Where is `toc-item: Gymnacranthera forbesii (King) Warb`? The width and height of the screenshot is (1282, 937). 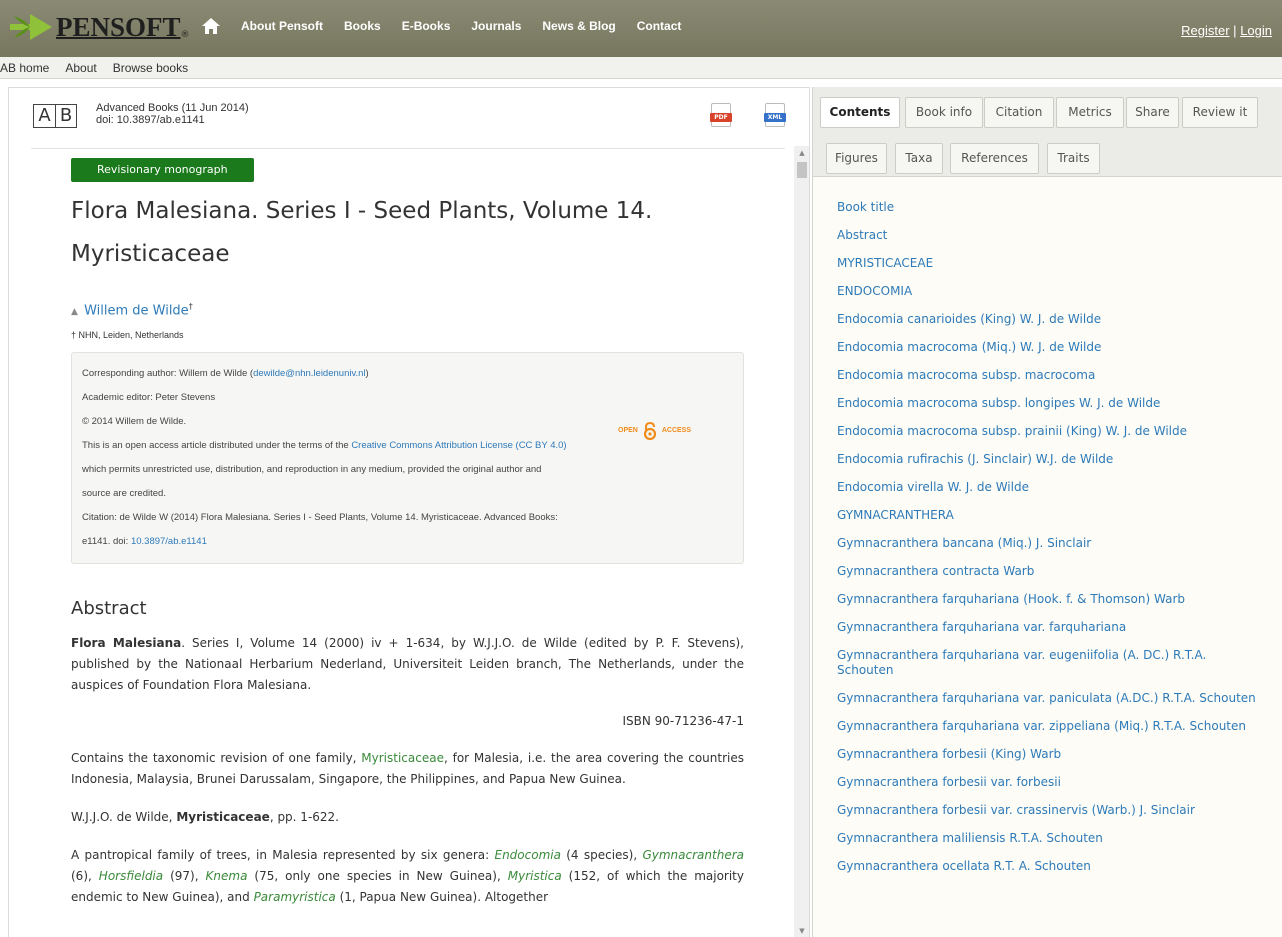 toc-item: Gymnacranthera forbesii (King) Warb is located at coordinates (1047, 754).